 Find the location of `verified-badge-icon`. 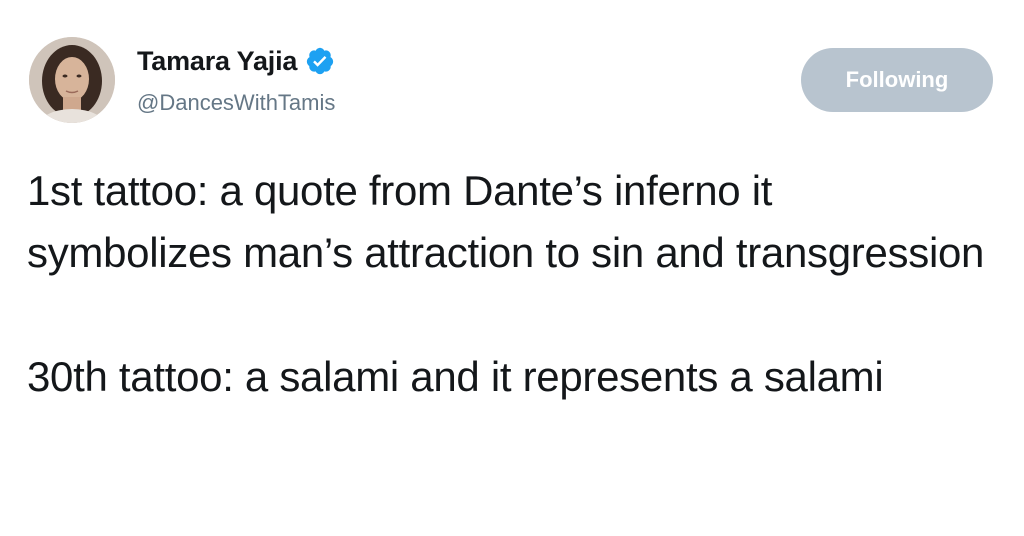

verified-badge-icon is located at coordinates (320, 61).